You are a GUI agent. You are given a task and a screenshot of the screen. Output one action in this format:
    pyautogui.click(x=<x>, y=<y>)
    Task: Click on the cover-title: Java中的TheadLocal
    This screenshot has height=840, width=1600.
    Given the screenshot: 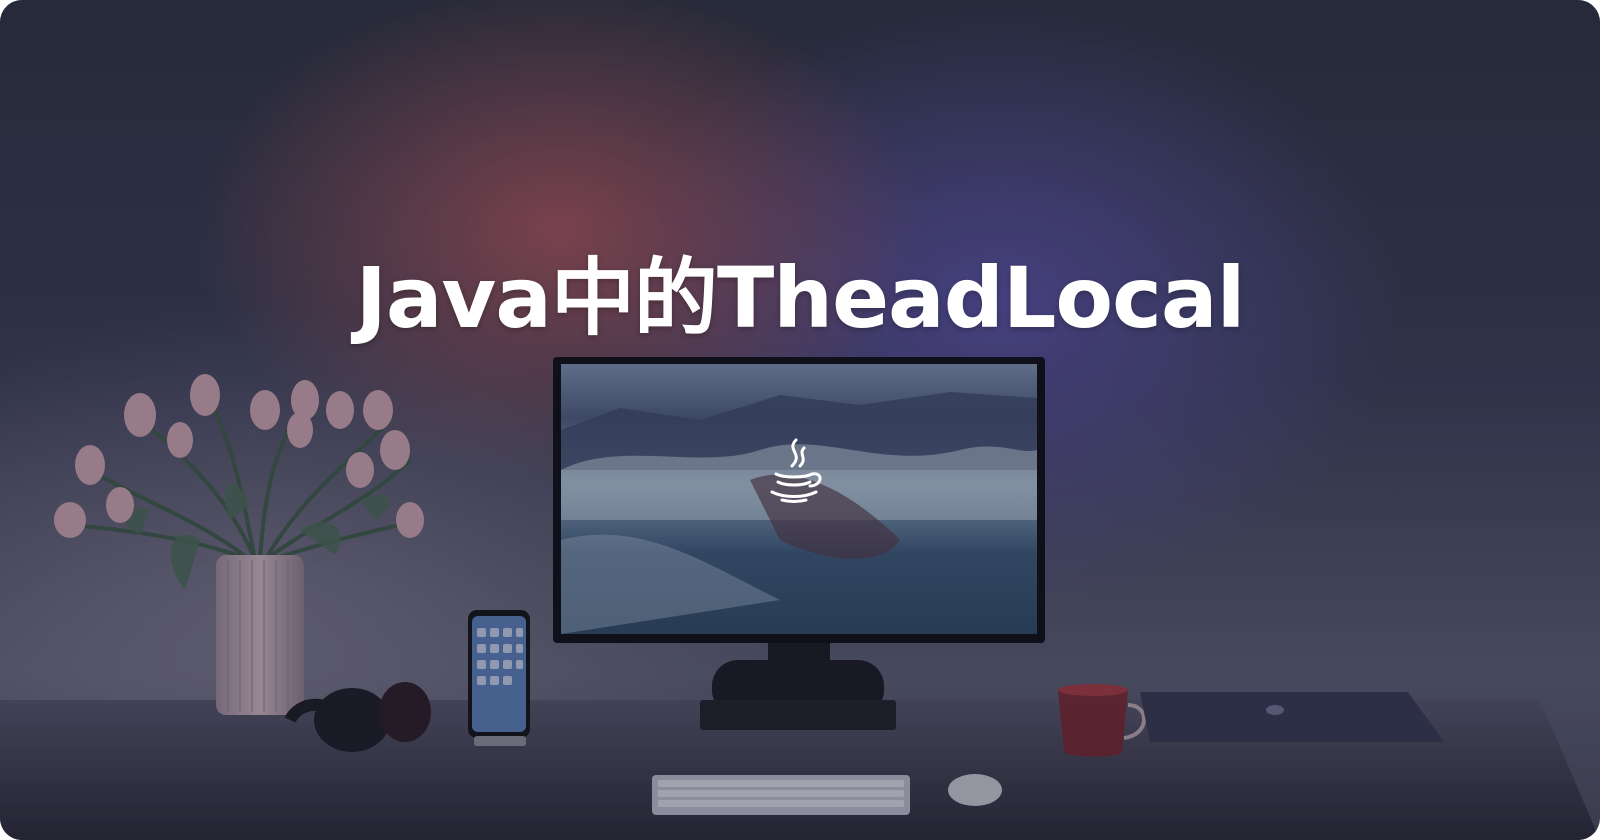 What is the action you would take?
    pyautogui.click(x=800, y=298)
    